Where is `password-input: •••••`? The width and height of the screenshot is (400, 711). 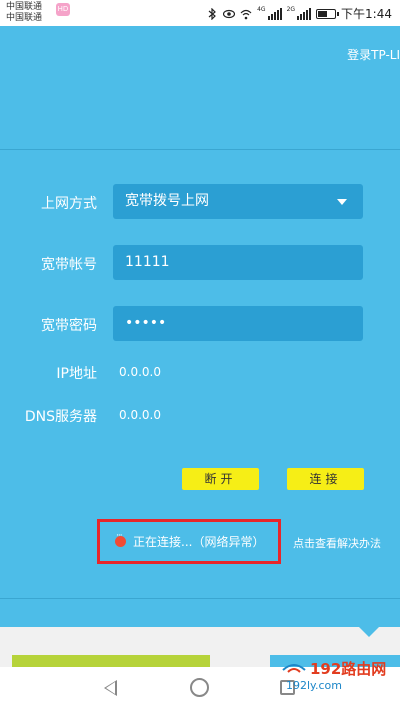
password-input: ••••• is located at coordinates (238, 323).